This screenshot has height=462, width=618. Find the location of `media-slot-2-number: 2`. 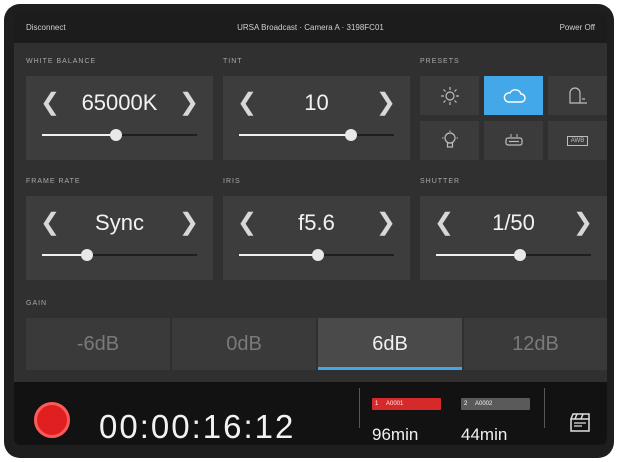

media-slot-2-number: 2 is located at coordinates (466, 404).